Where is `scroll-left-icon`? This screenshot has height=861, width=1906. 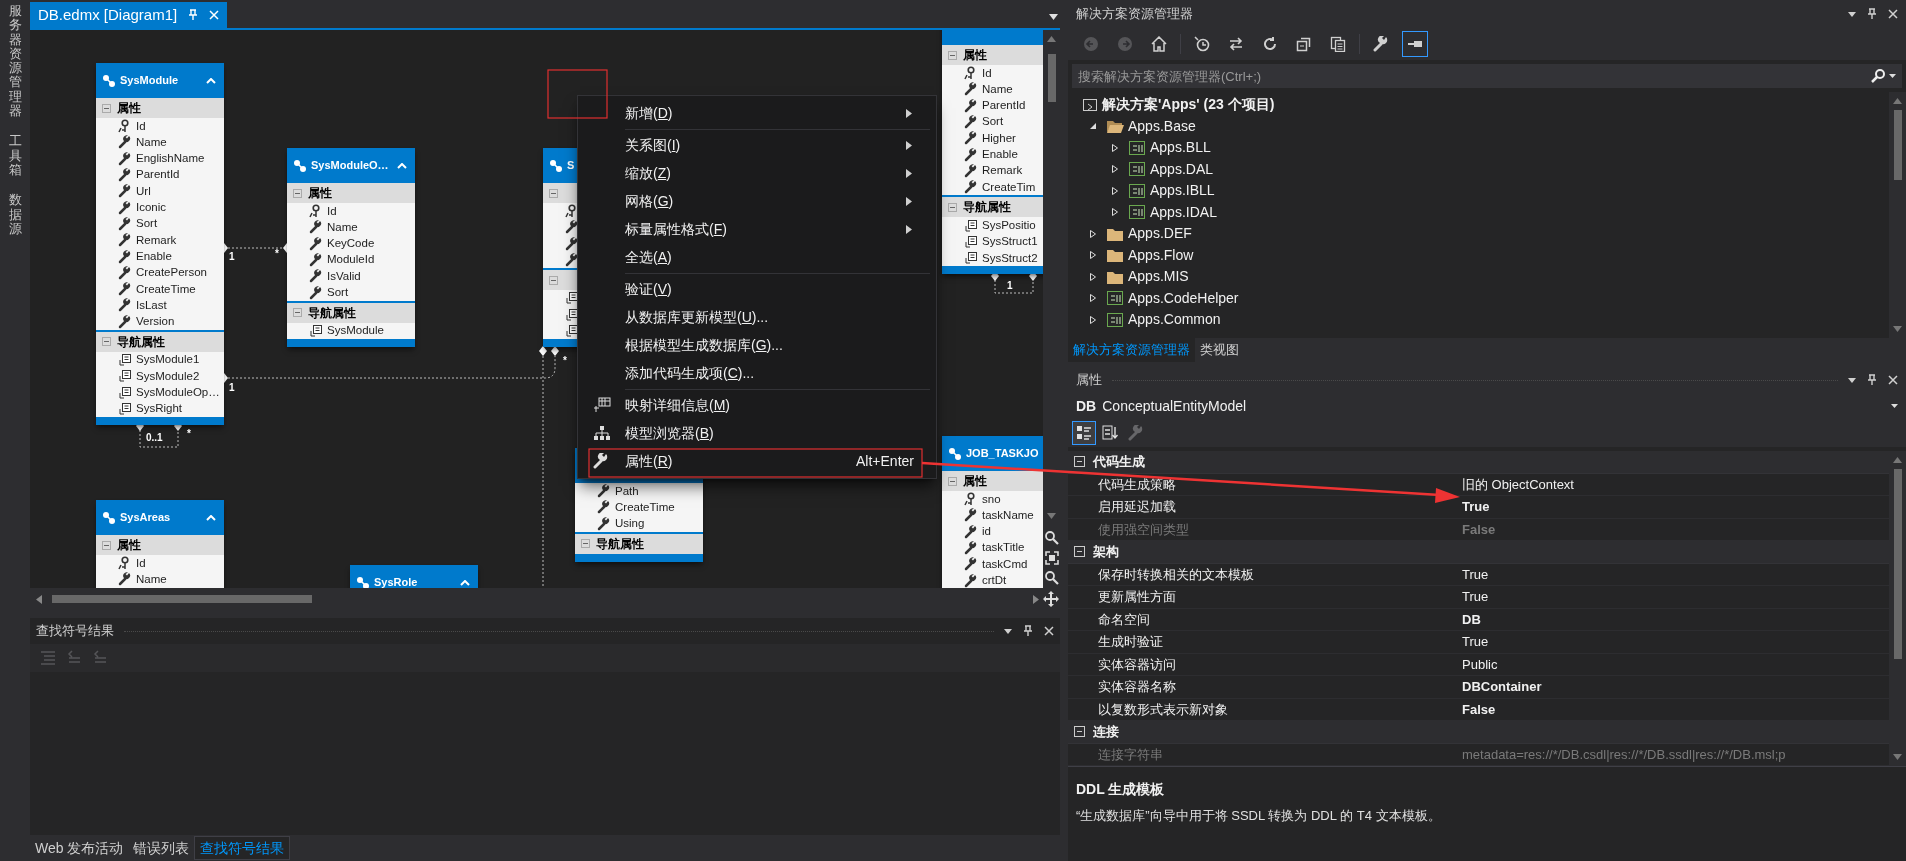 scroll-left-icon is located at coordinates (39, 599).